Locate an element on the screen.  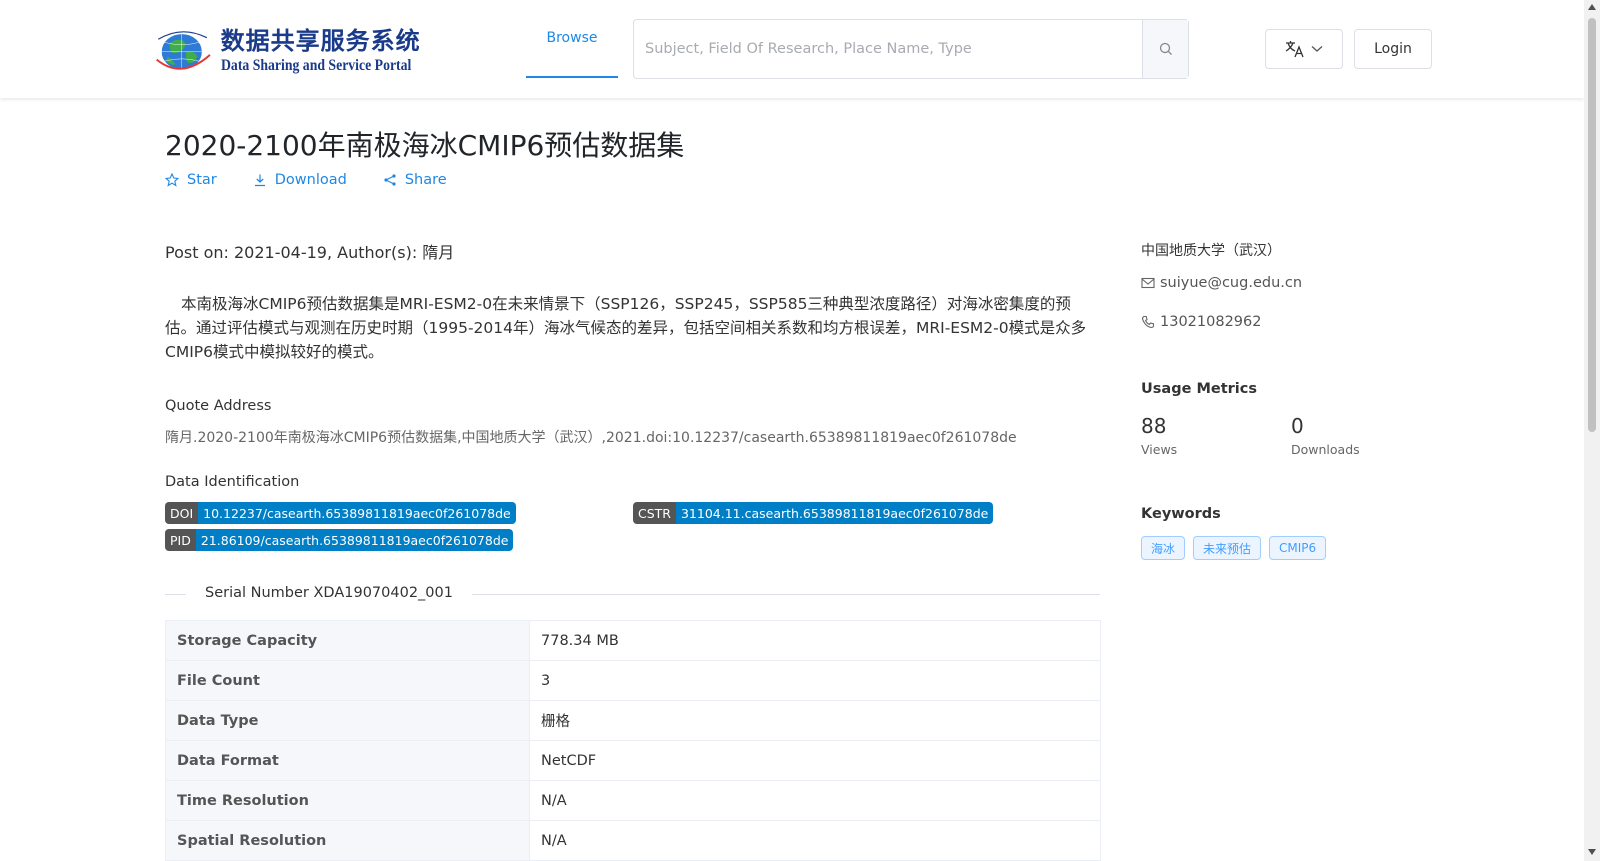
organization-name: 中国地质大学（武汉） is located at coordinates (1211, 251).